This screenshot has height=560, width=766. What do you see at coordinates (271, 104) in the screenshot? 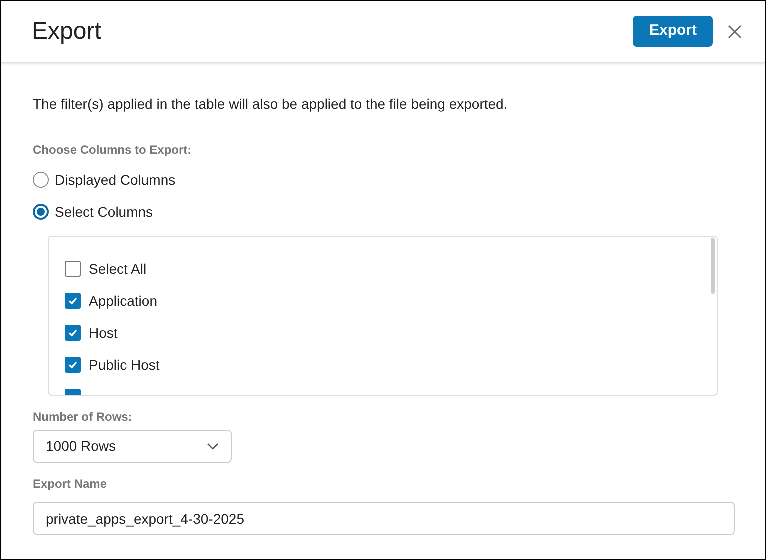
I see `notice-text: The filter(s) applied in the table will also be applied to the file being exported.` at bounding box center [271, 104].